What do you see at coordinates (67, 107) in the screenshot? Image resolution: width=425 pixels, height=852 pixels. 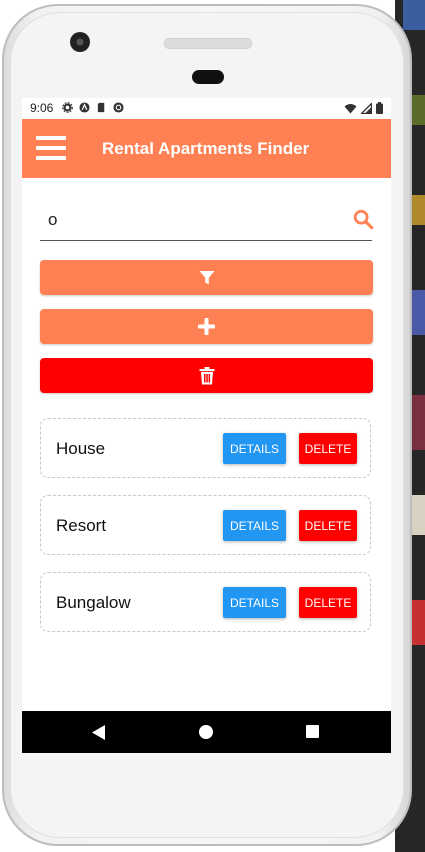 I see `settings-icon` at bounding box center [67, 107].